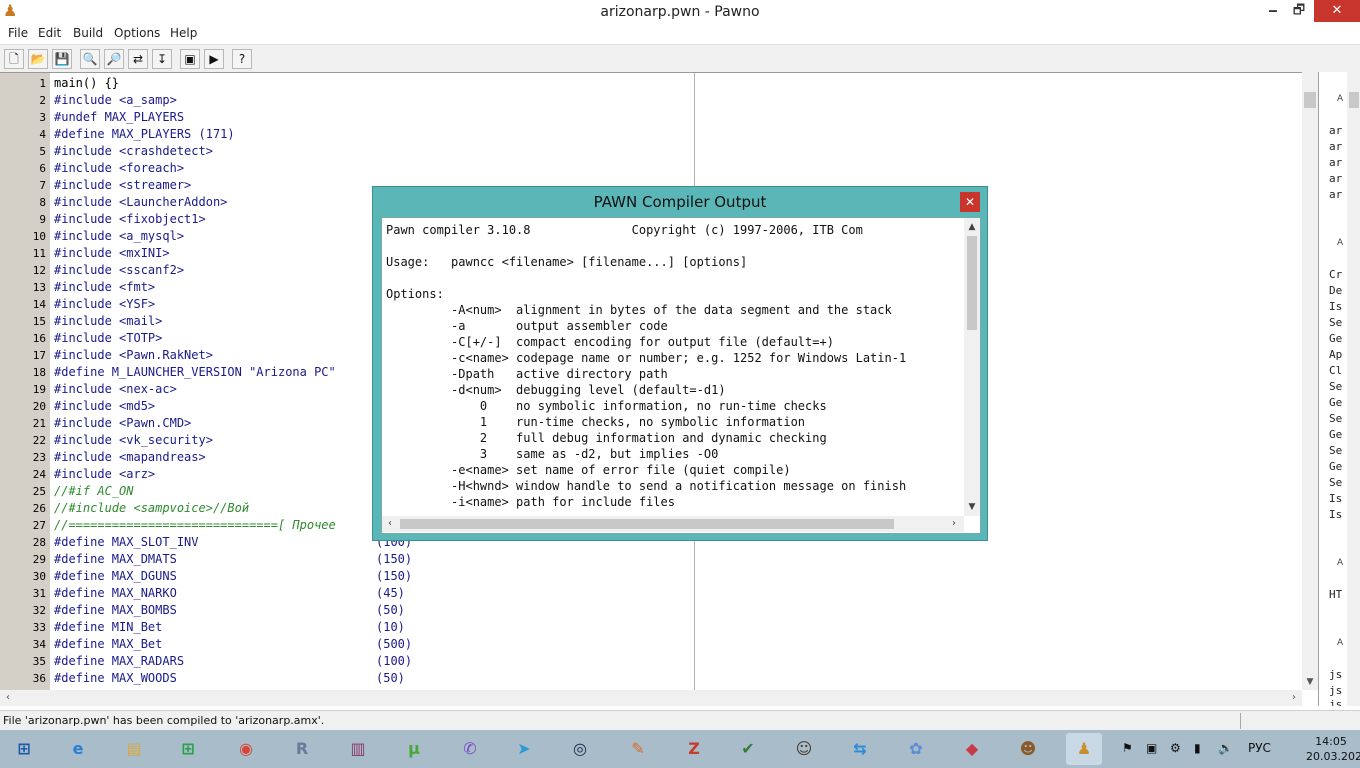  What do you see at coordinates (580, 749) in the screenshot?
I see `steam-icon: ◎` at bounding box center [580, 749].